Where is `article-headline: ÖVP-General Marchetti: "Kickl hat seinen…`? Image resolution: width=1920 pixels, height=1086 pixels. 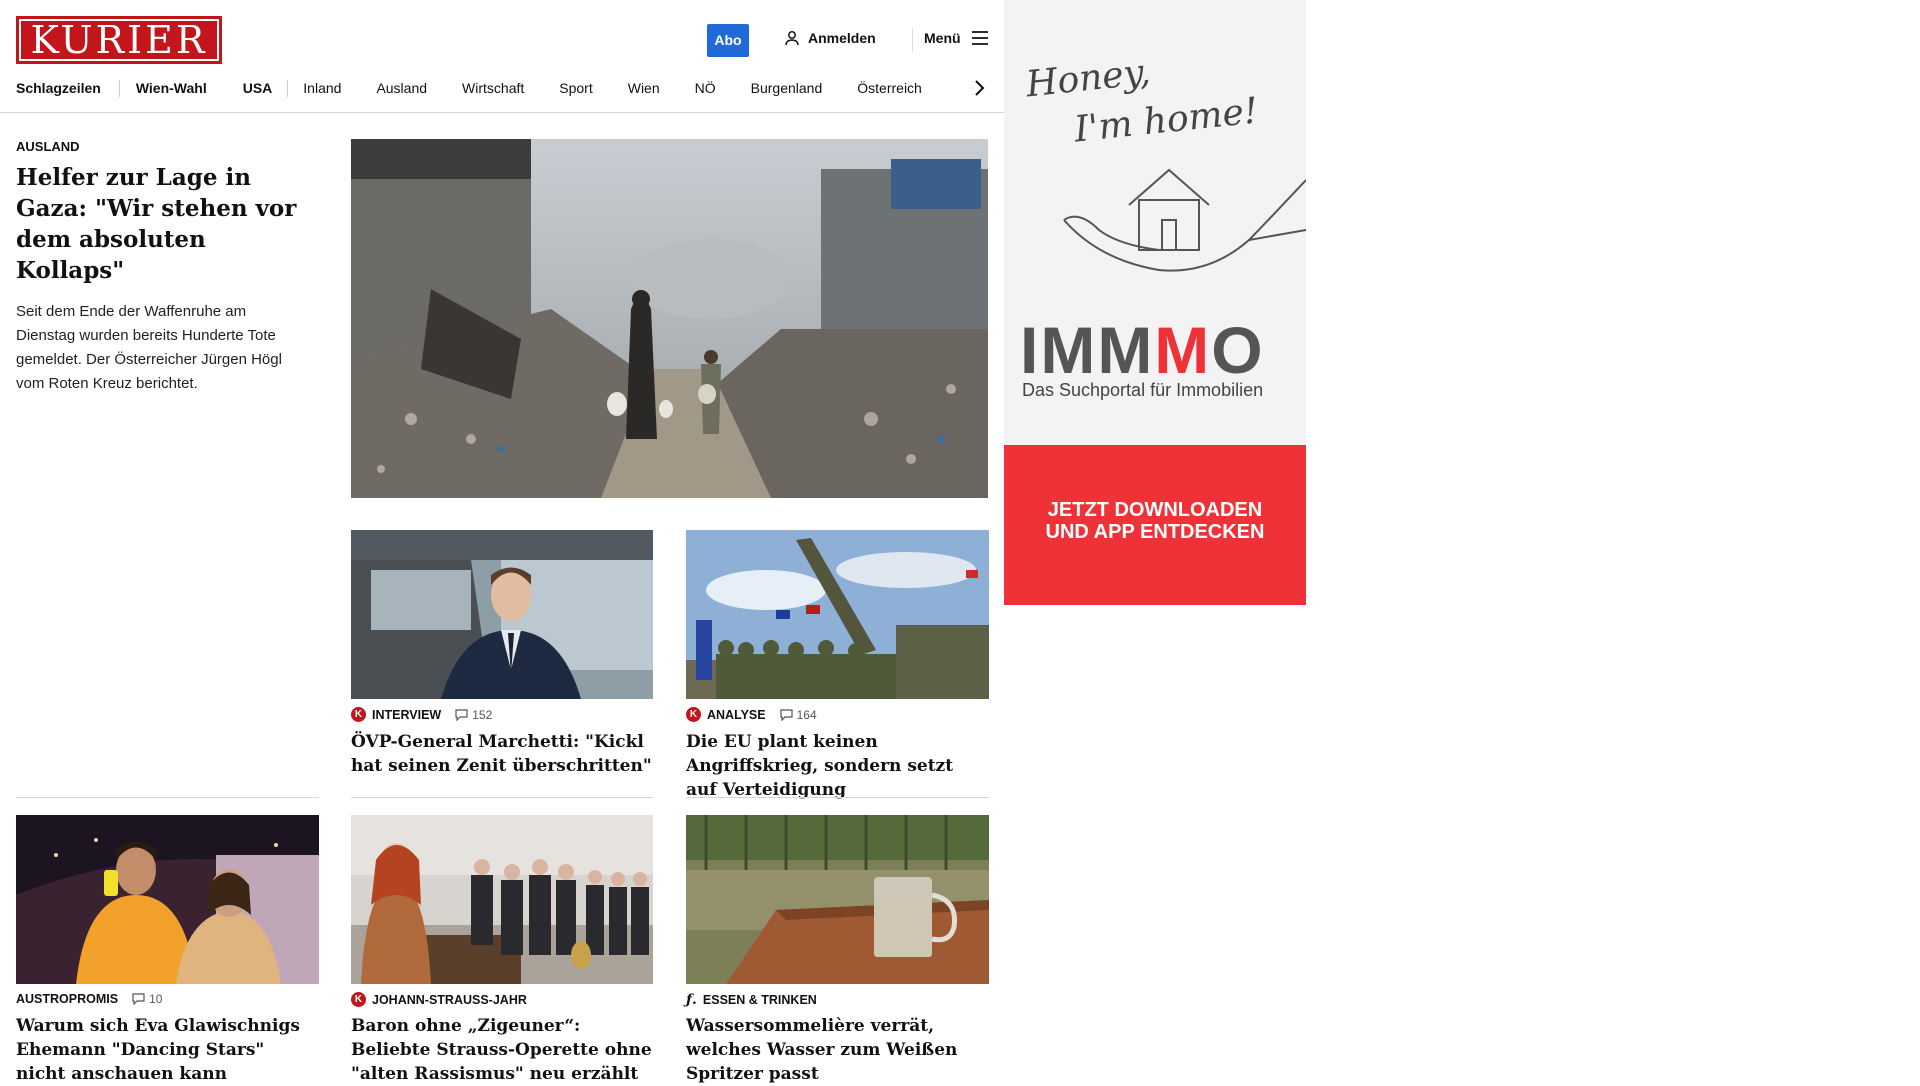 article-headline: ÖVP-General Marchetti: "Kickl hat seinen… is located at coordinates (502, 754).